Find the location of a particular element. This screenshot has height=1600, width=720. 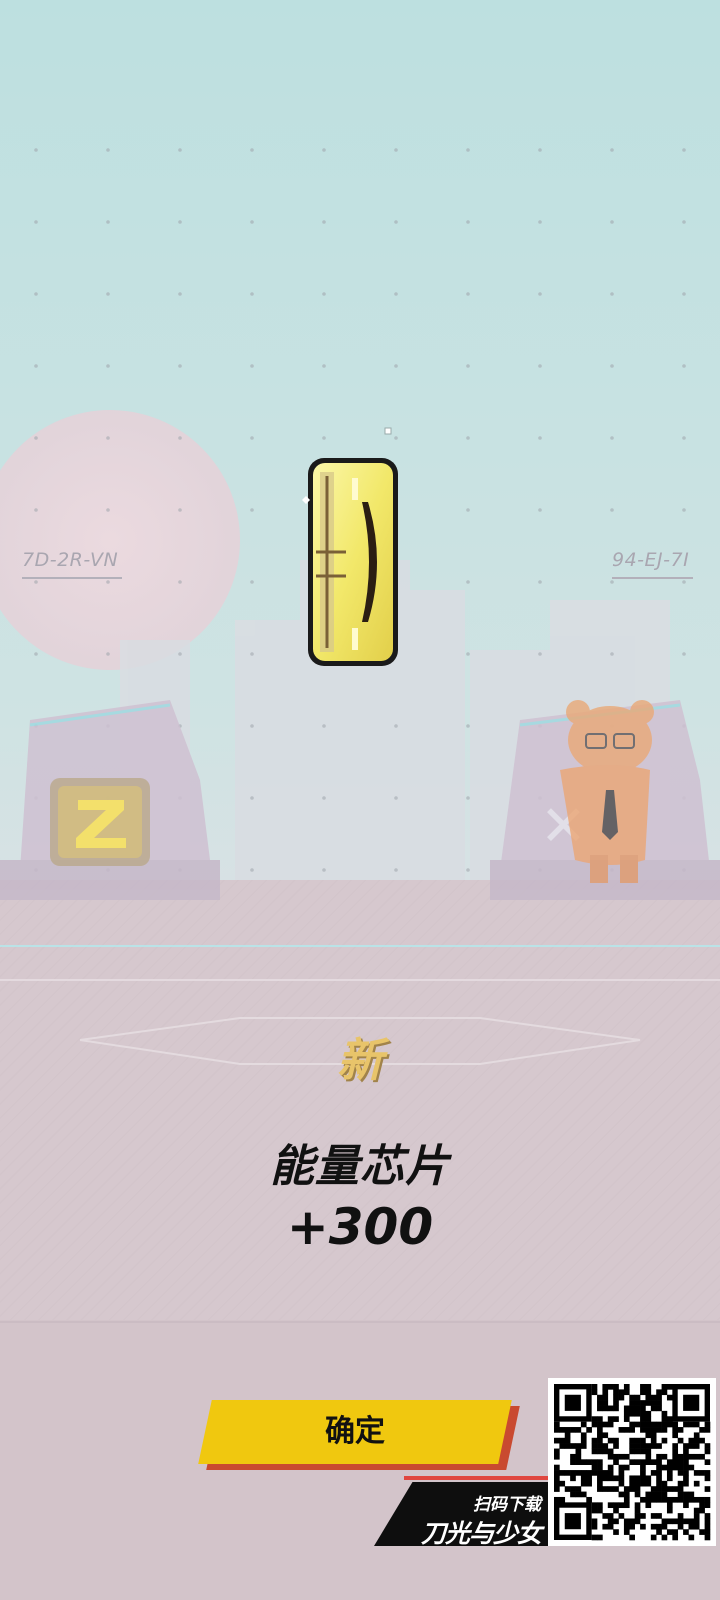

left-station-code: 7D-2R-VN is located at coordinates (72, 564).